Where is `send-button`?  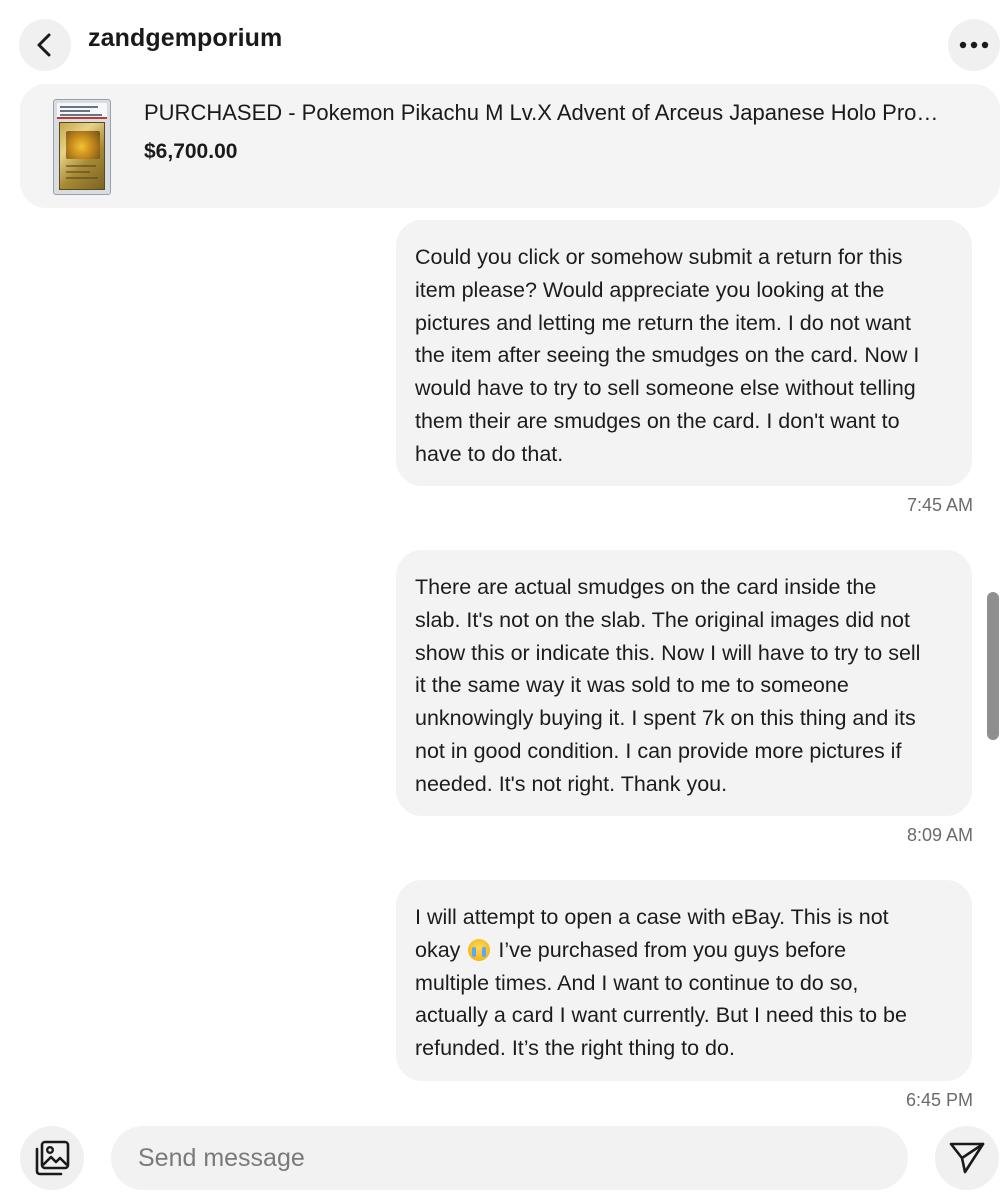
send-button is located at coordinates (967, 1158).